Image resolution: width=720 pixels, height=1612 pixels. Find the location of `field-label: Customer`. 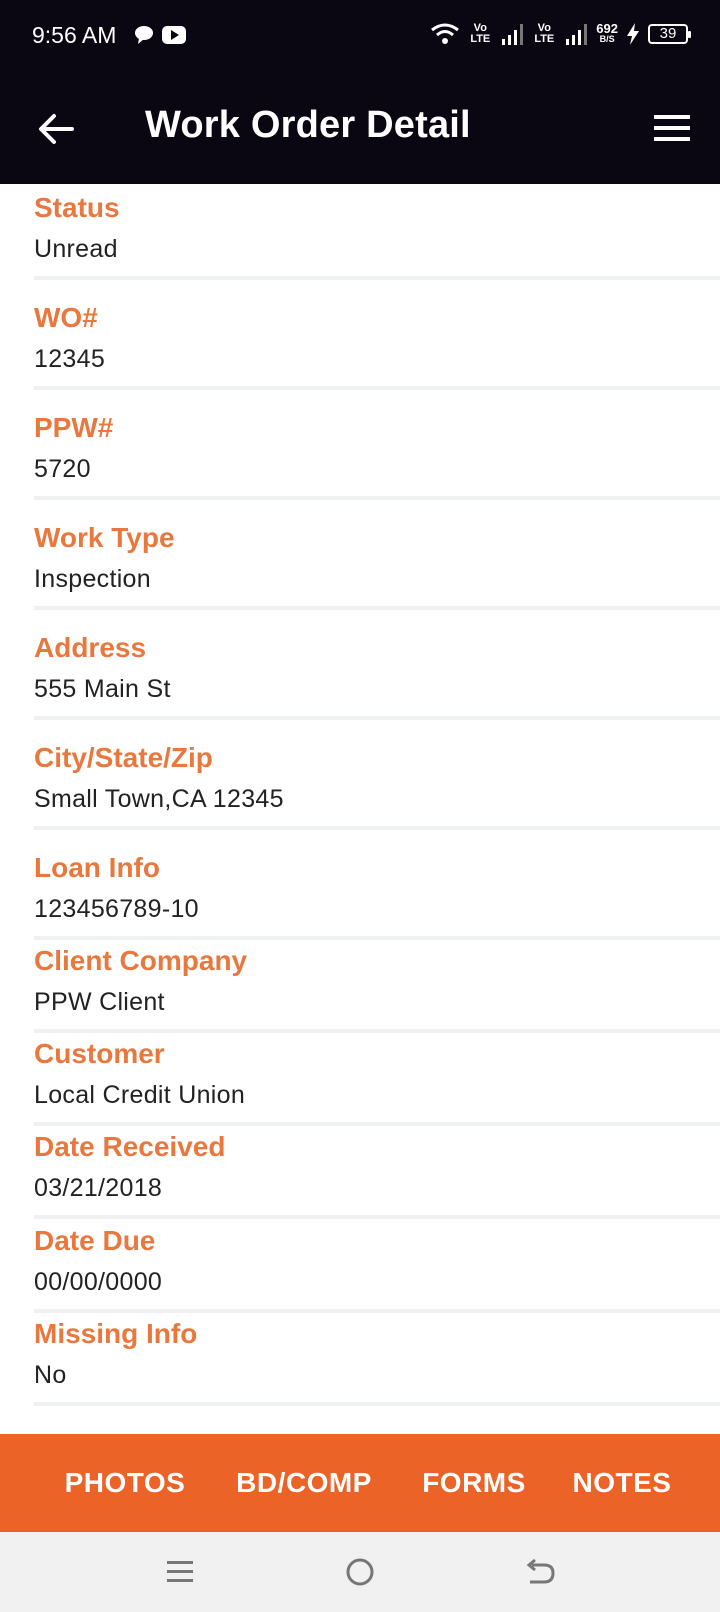

field-label: Customer is located at coordinates (99, 1053).